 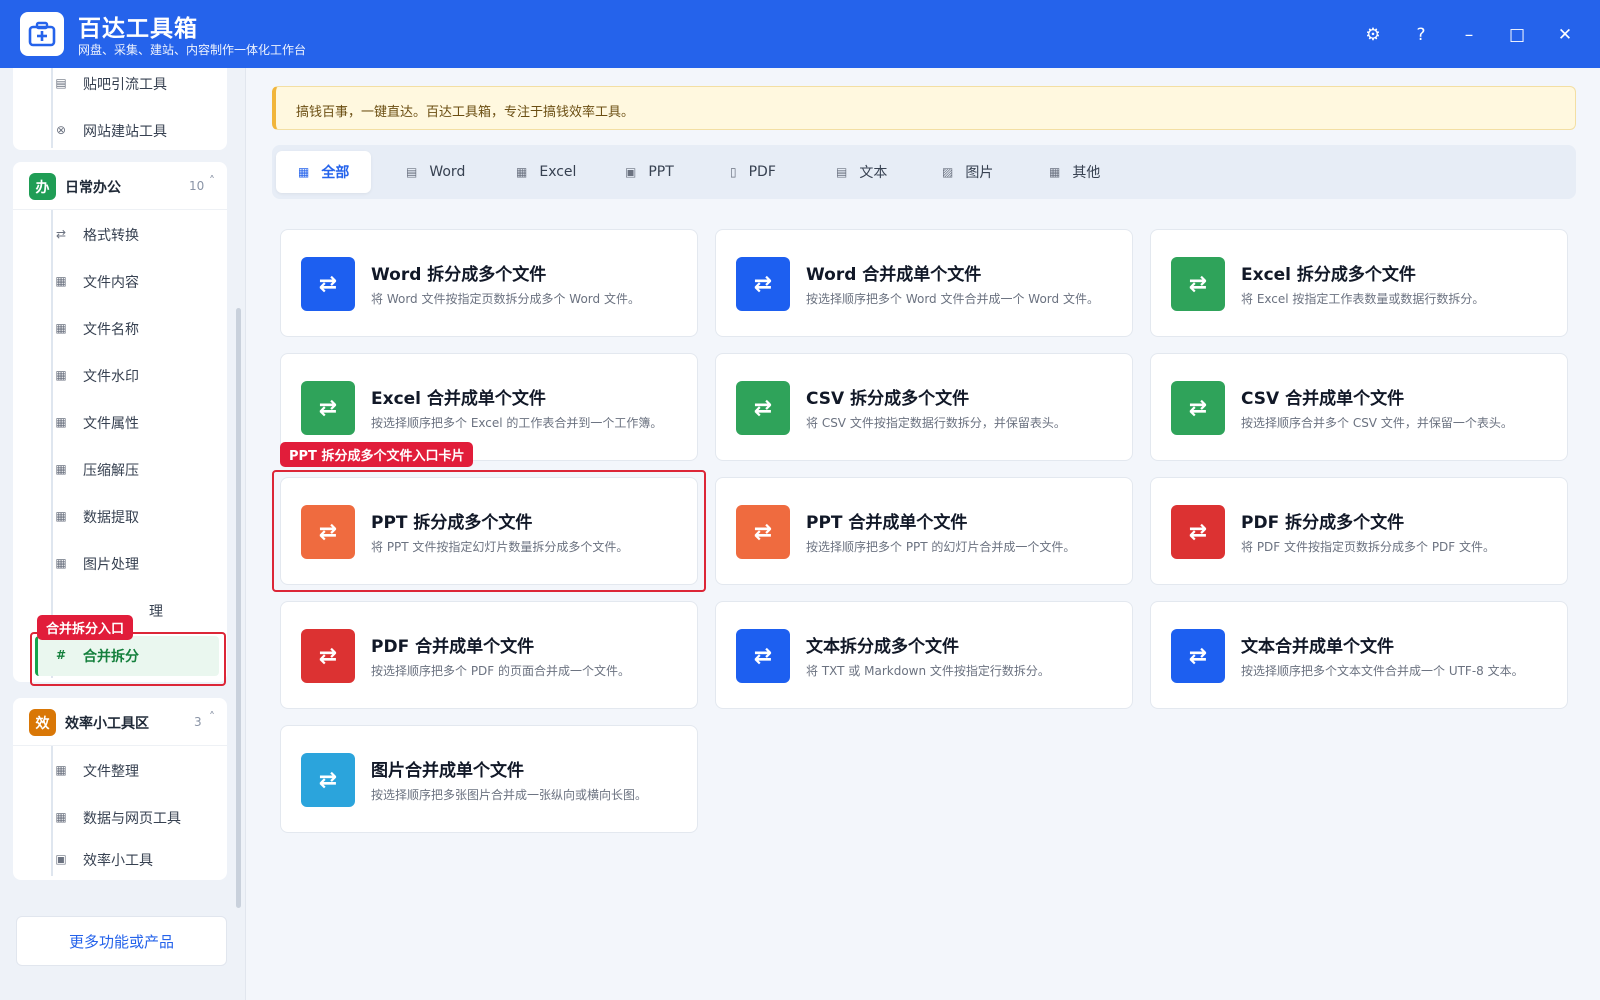 What do you see at coordinates (1359, 407) in the screenshot?
I see `card-csv-merge: ⇄ CSV 合并成单个文件 按选择顺序合并多个 CSV 文件，并保留一个表头。` at bounding box center [1359, 407].